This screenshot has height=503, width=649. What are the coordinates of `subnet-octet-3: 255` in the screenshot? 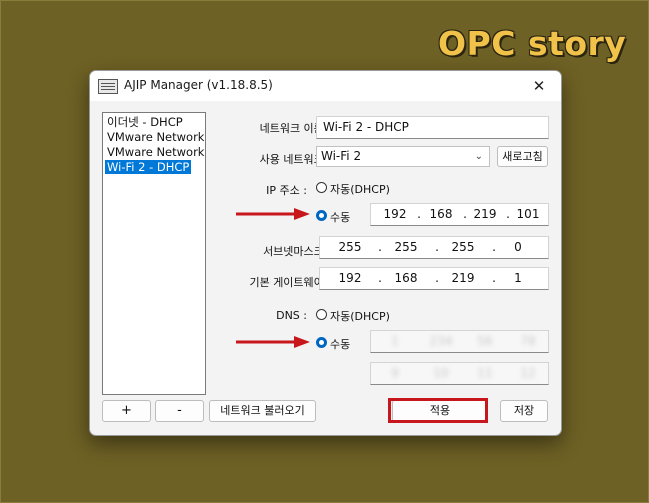 It's located at (463, 247).